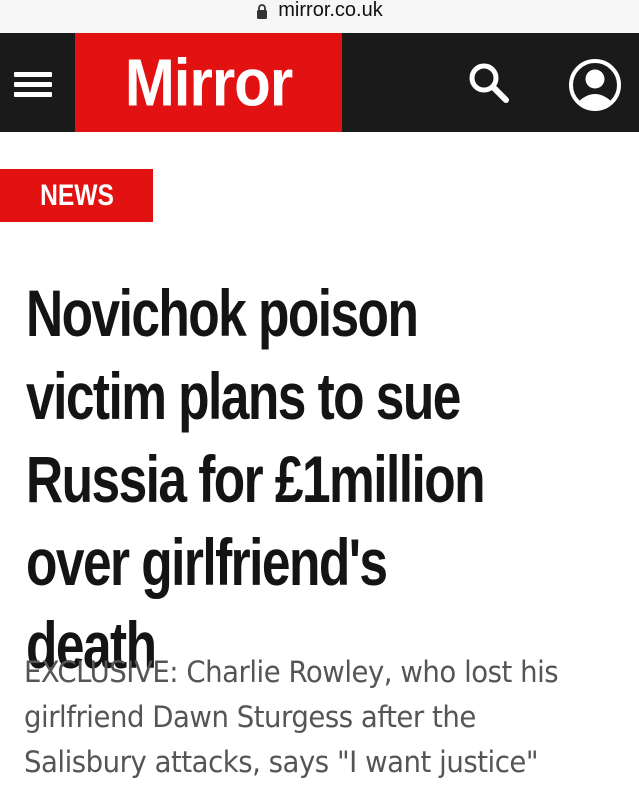  I want to click on site-header: Mirror, so click(319, 82).